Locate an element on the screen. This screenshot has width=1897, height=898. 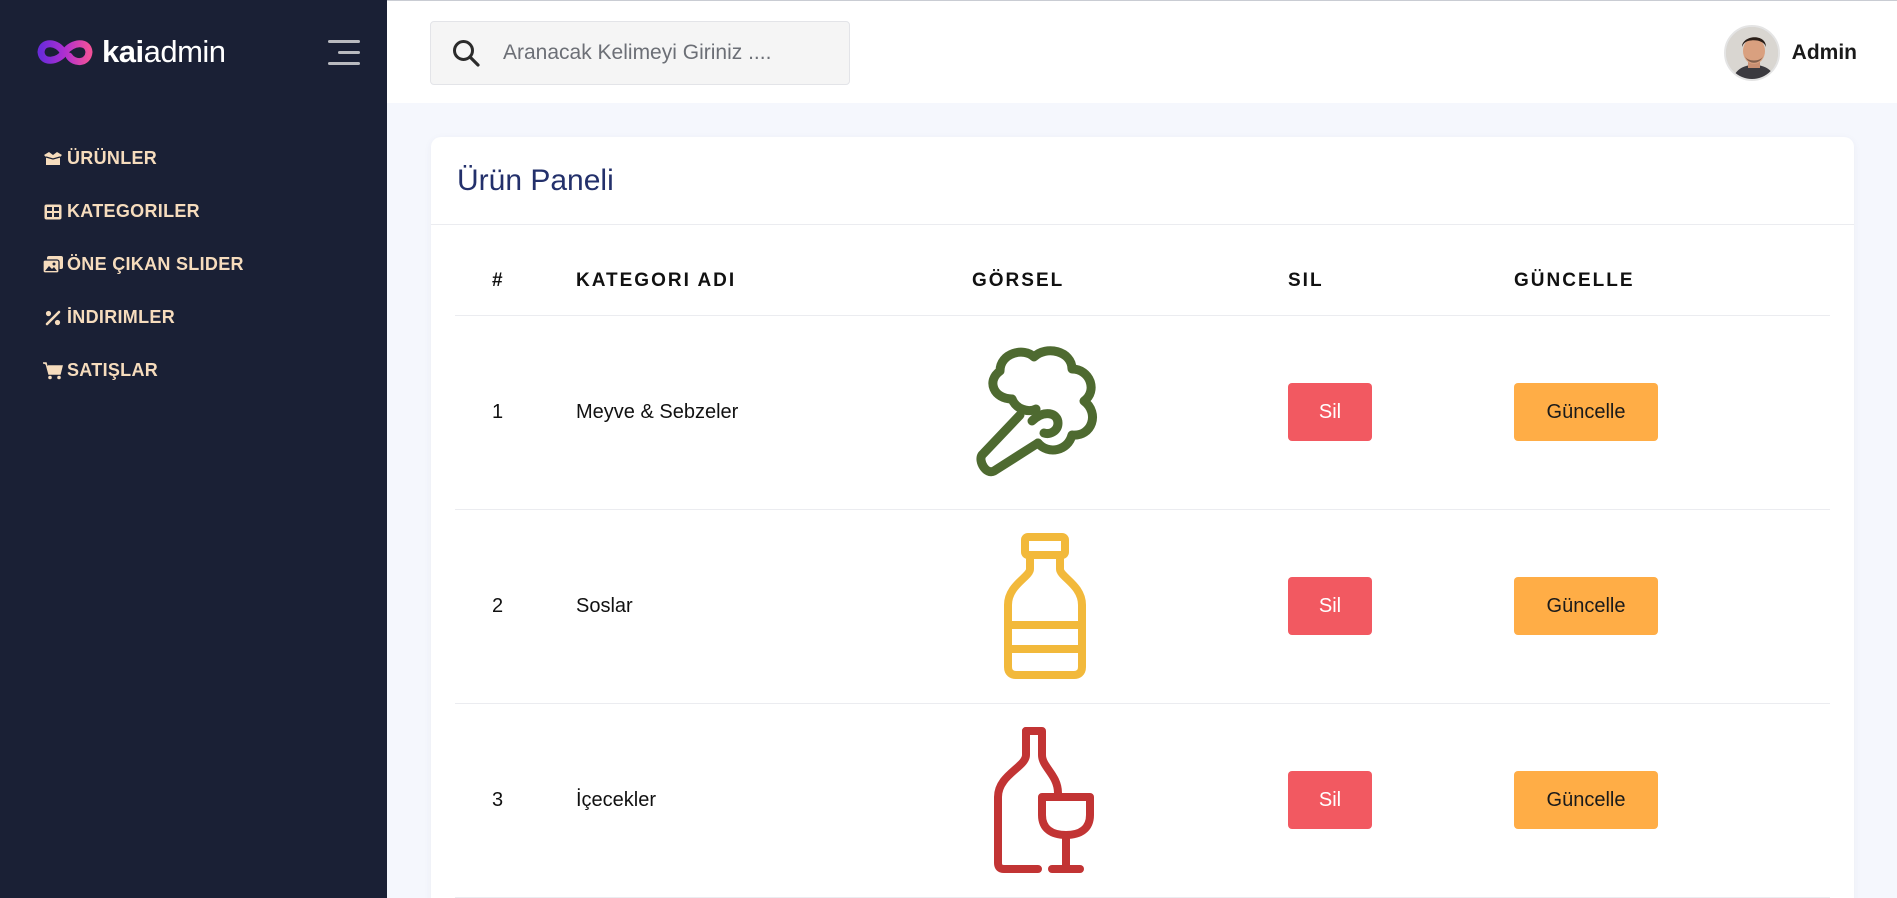
sidebar-item-satislar: SATIŞLAR is located at coordinates (143, 370).